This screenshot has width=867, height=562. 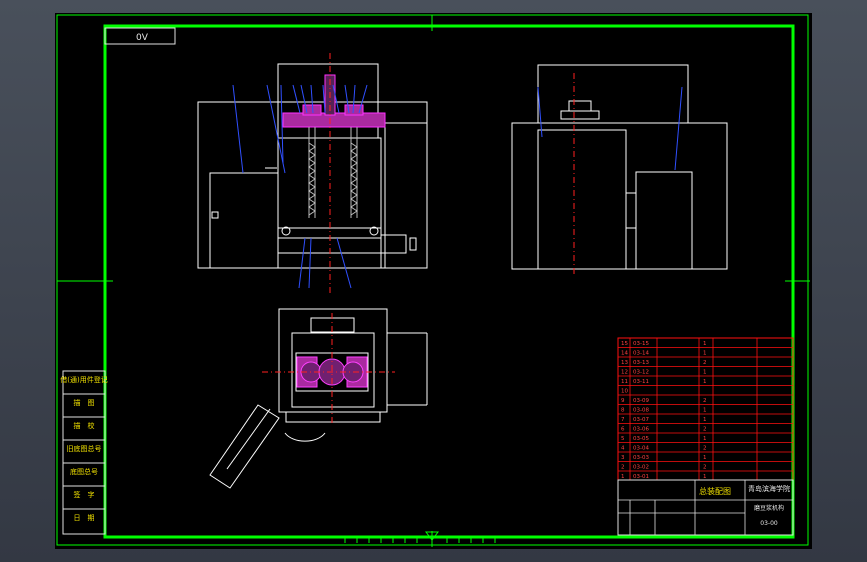 I want to click on bom-code-11: 03-11, so click(x=641, y=382).